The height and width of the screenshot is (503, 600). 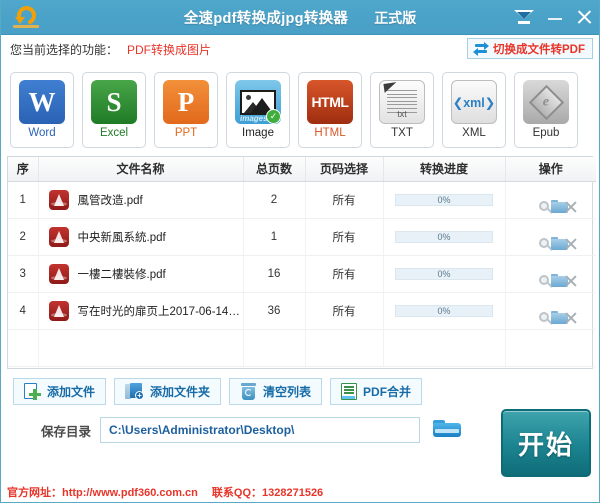 I want to click on xml-glyph: ❮xml❯, so click(x=474, y=102).